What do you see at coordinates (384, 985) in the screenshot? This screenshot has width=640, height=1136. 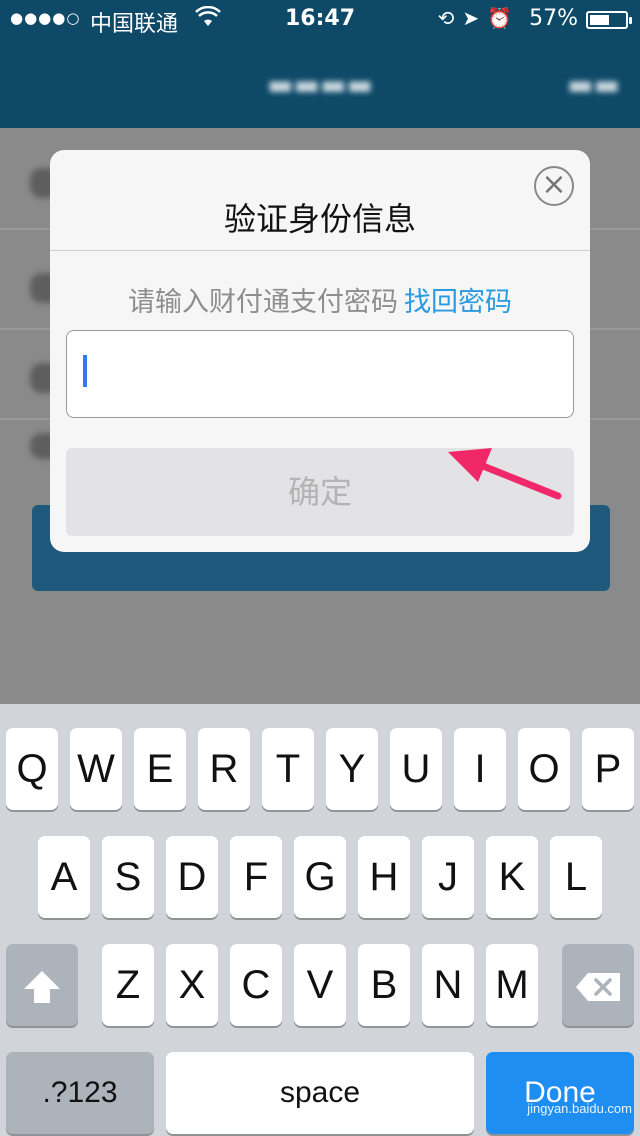 I see `key-b: B` at bounding box center [384, 985].